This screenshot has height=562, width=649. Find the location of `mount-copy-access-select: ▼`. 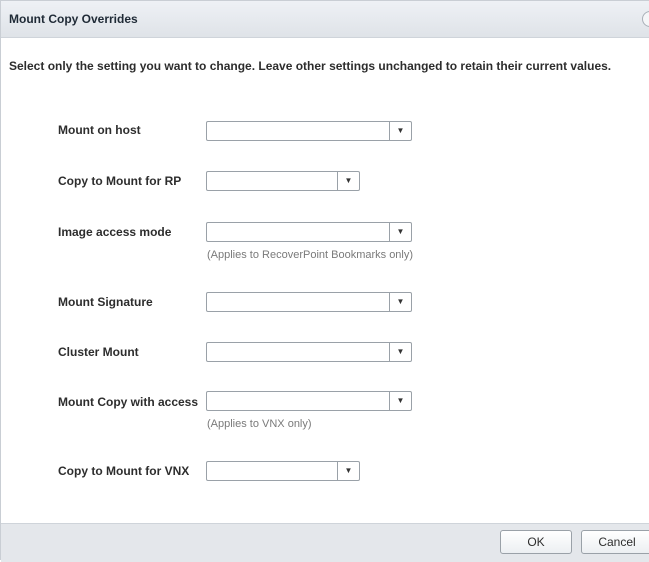

mount-copy-access-select: ▼ is located at coordinates (309, 401).